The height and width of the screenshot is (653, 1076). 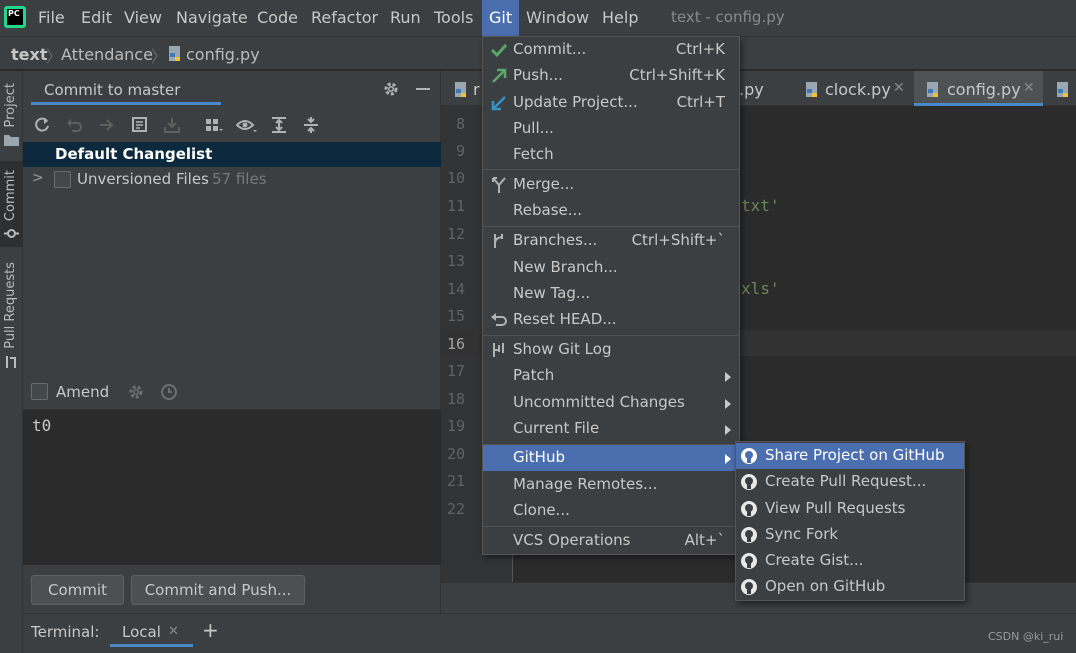 I want to click on chevron-right-icon: >, so click(x=38, y=178).